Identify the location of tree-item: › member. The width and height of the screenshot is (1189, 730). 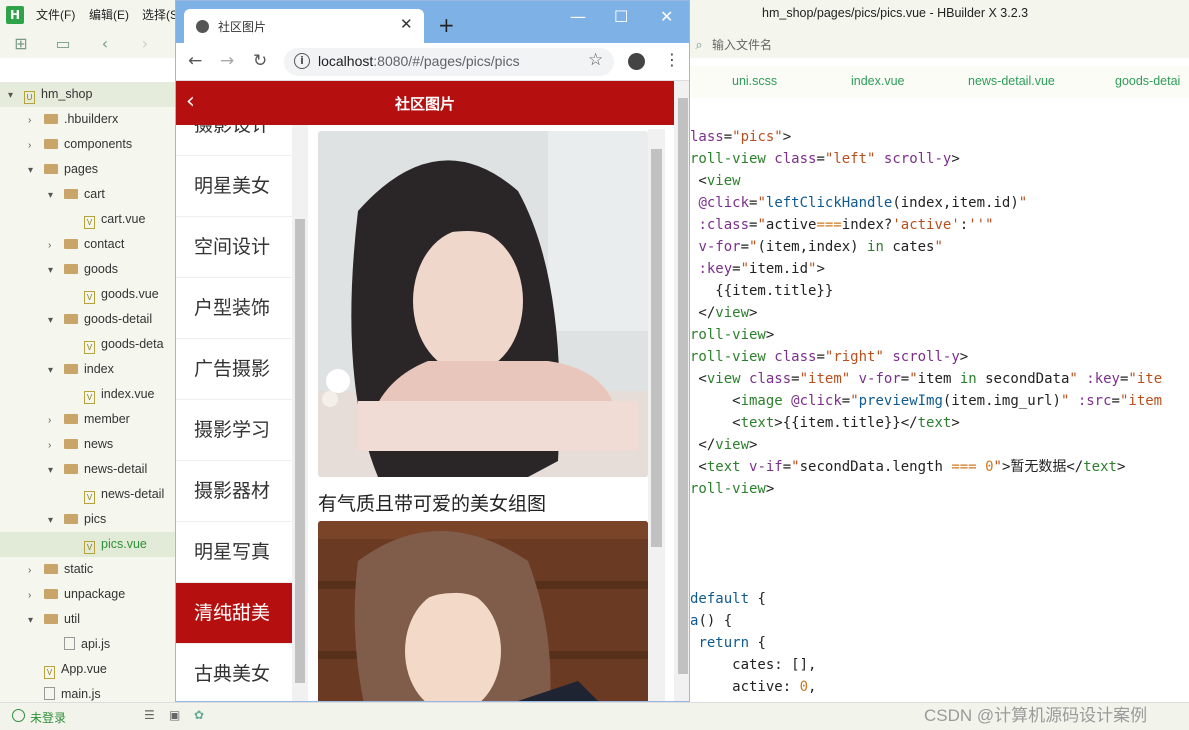
(87, 419).